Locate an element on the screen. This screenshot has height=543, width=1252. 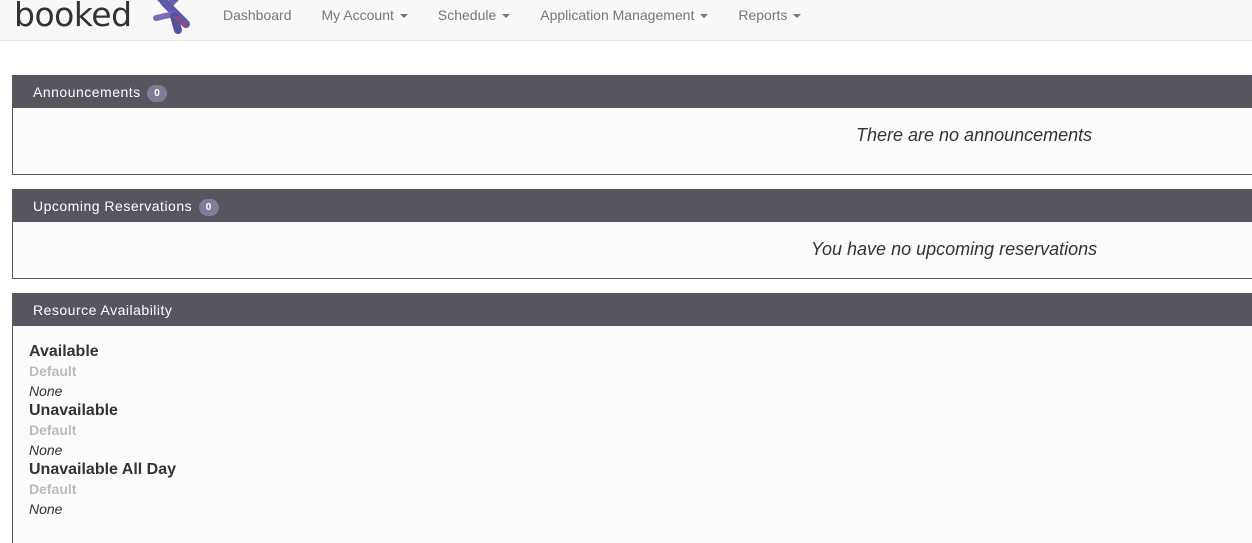
brand-logo-text: booked is located at coordinates (73, 20).